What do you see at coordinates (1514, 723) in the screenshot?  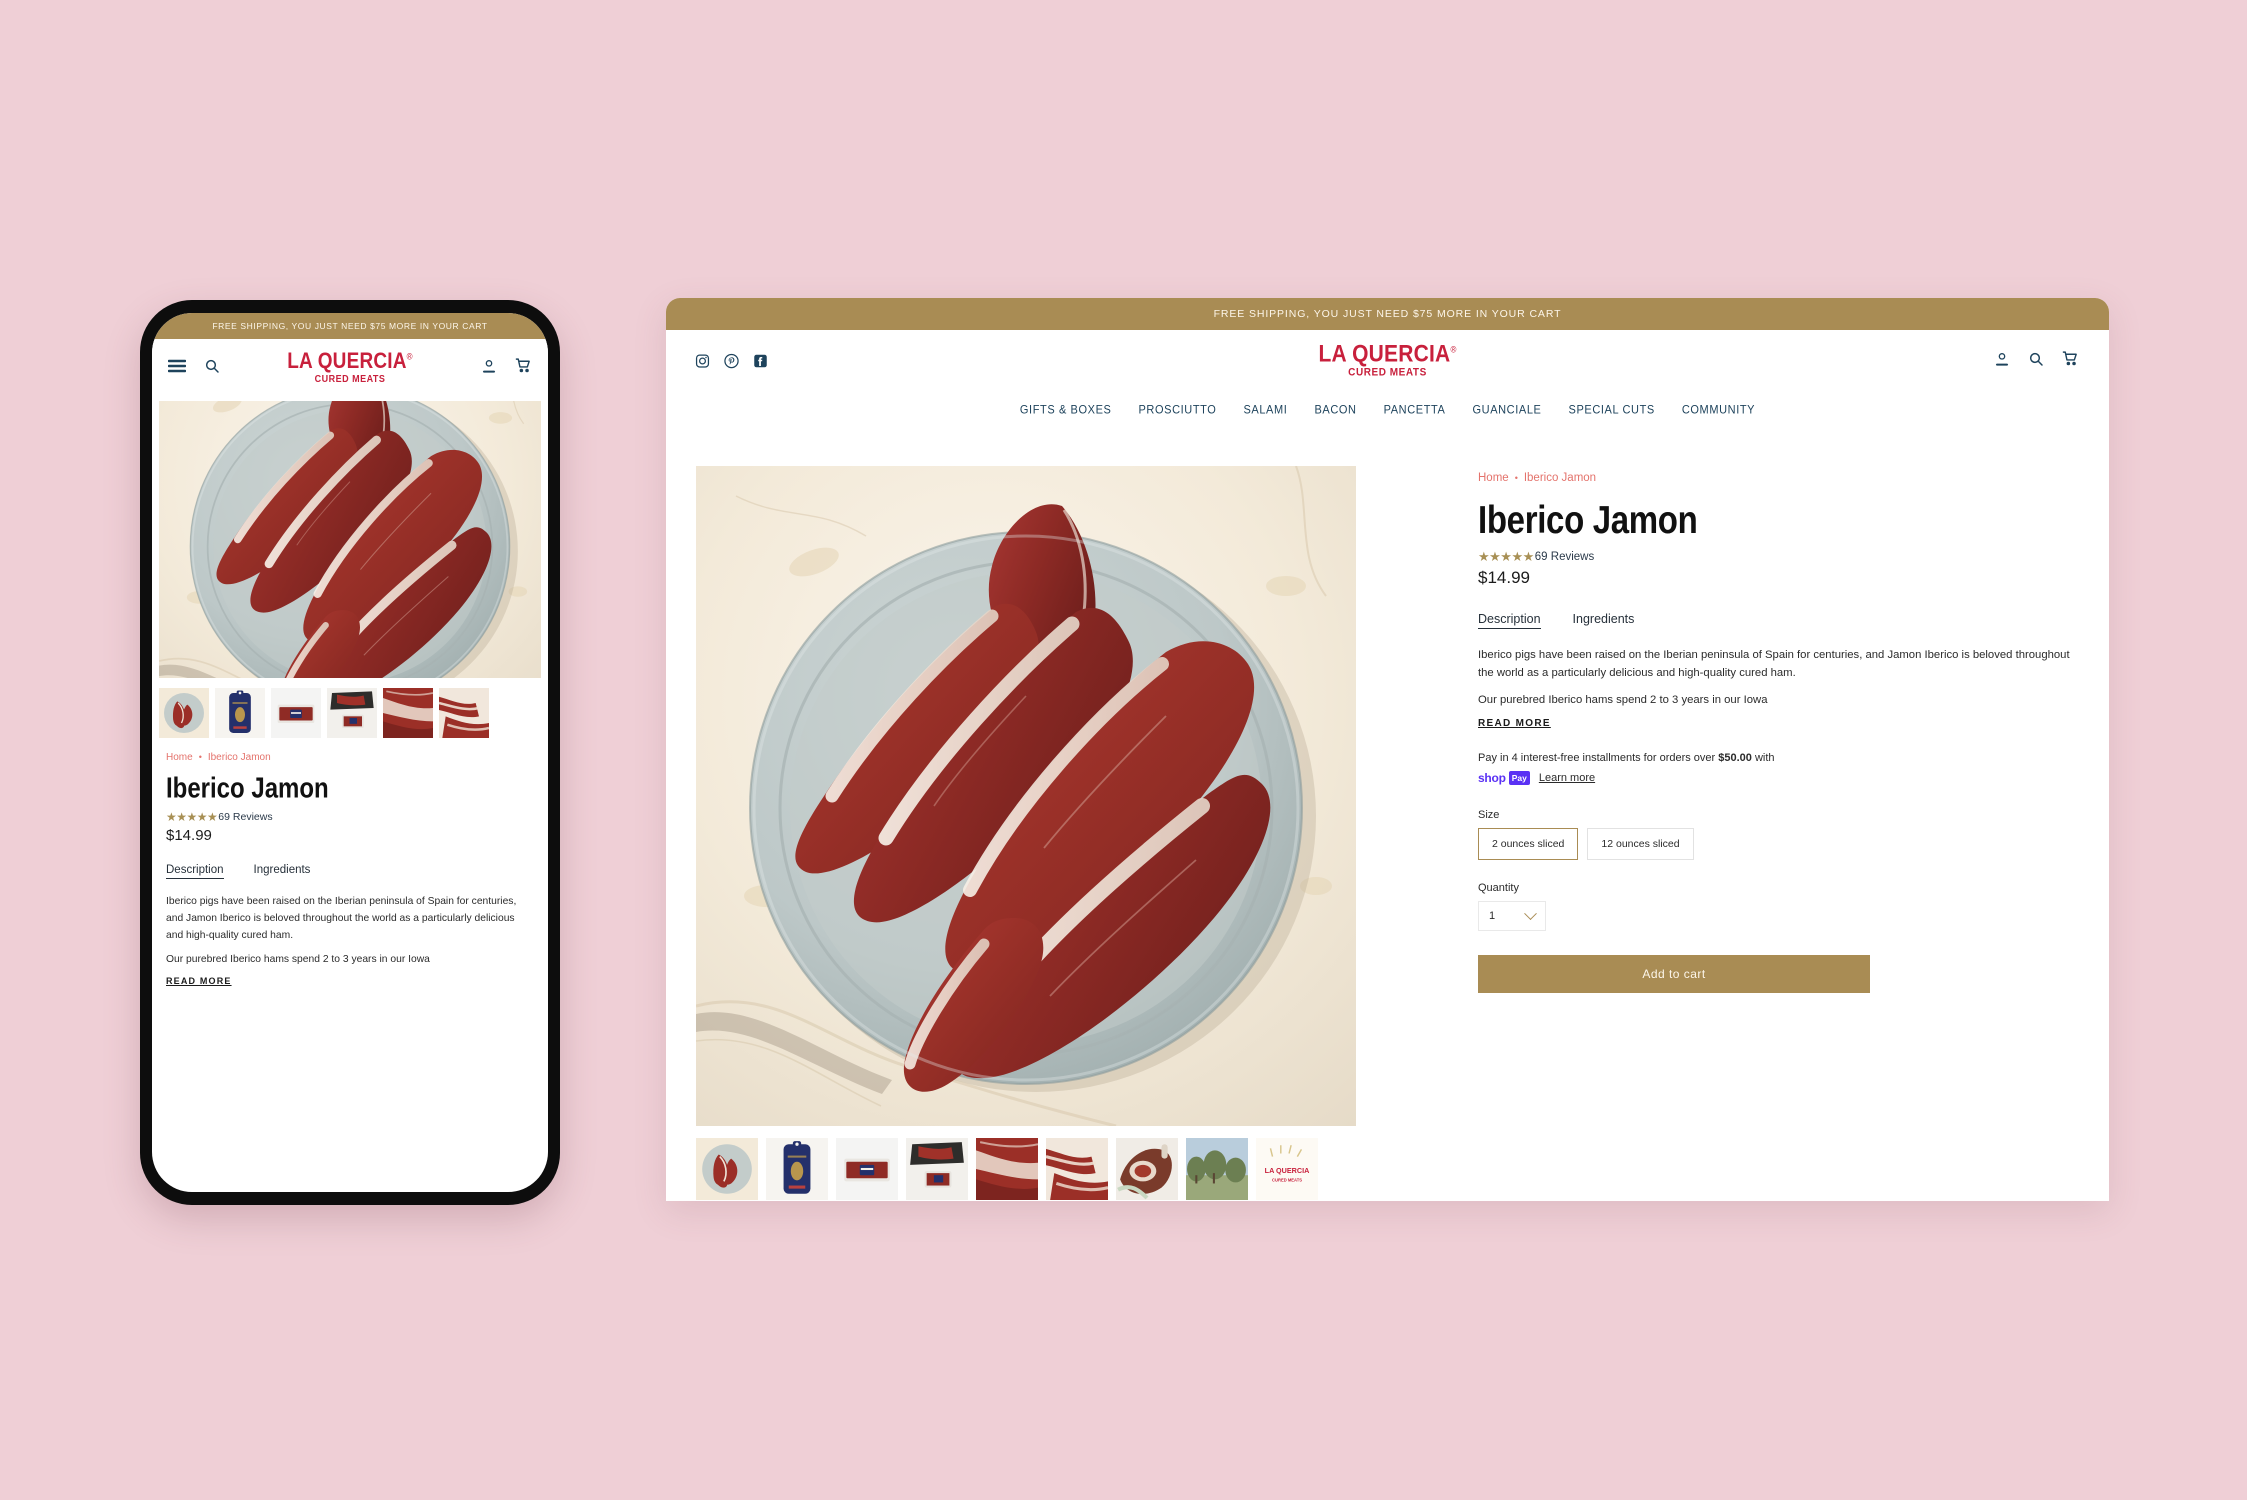 I see `read-more-button: READ MORE` at bounding box center [1514, 723].